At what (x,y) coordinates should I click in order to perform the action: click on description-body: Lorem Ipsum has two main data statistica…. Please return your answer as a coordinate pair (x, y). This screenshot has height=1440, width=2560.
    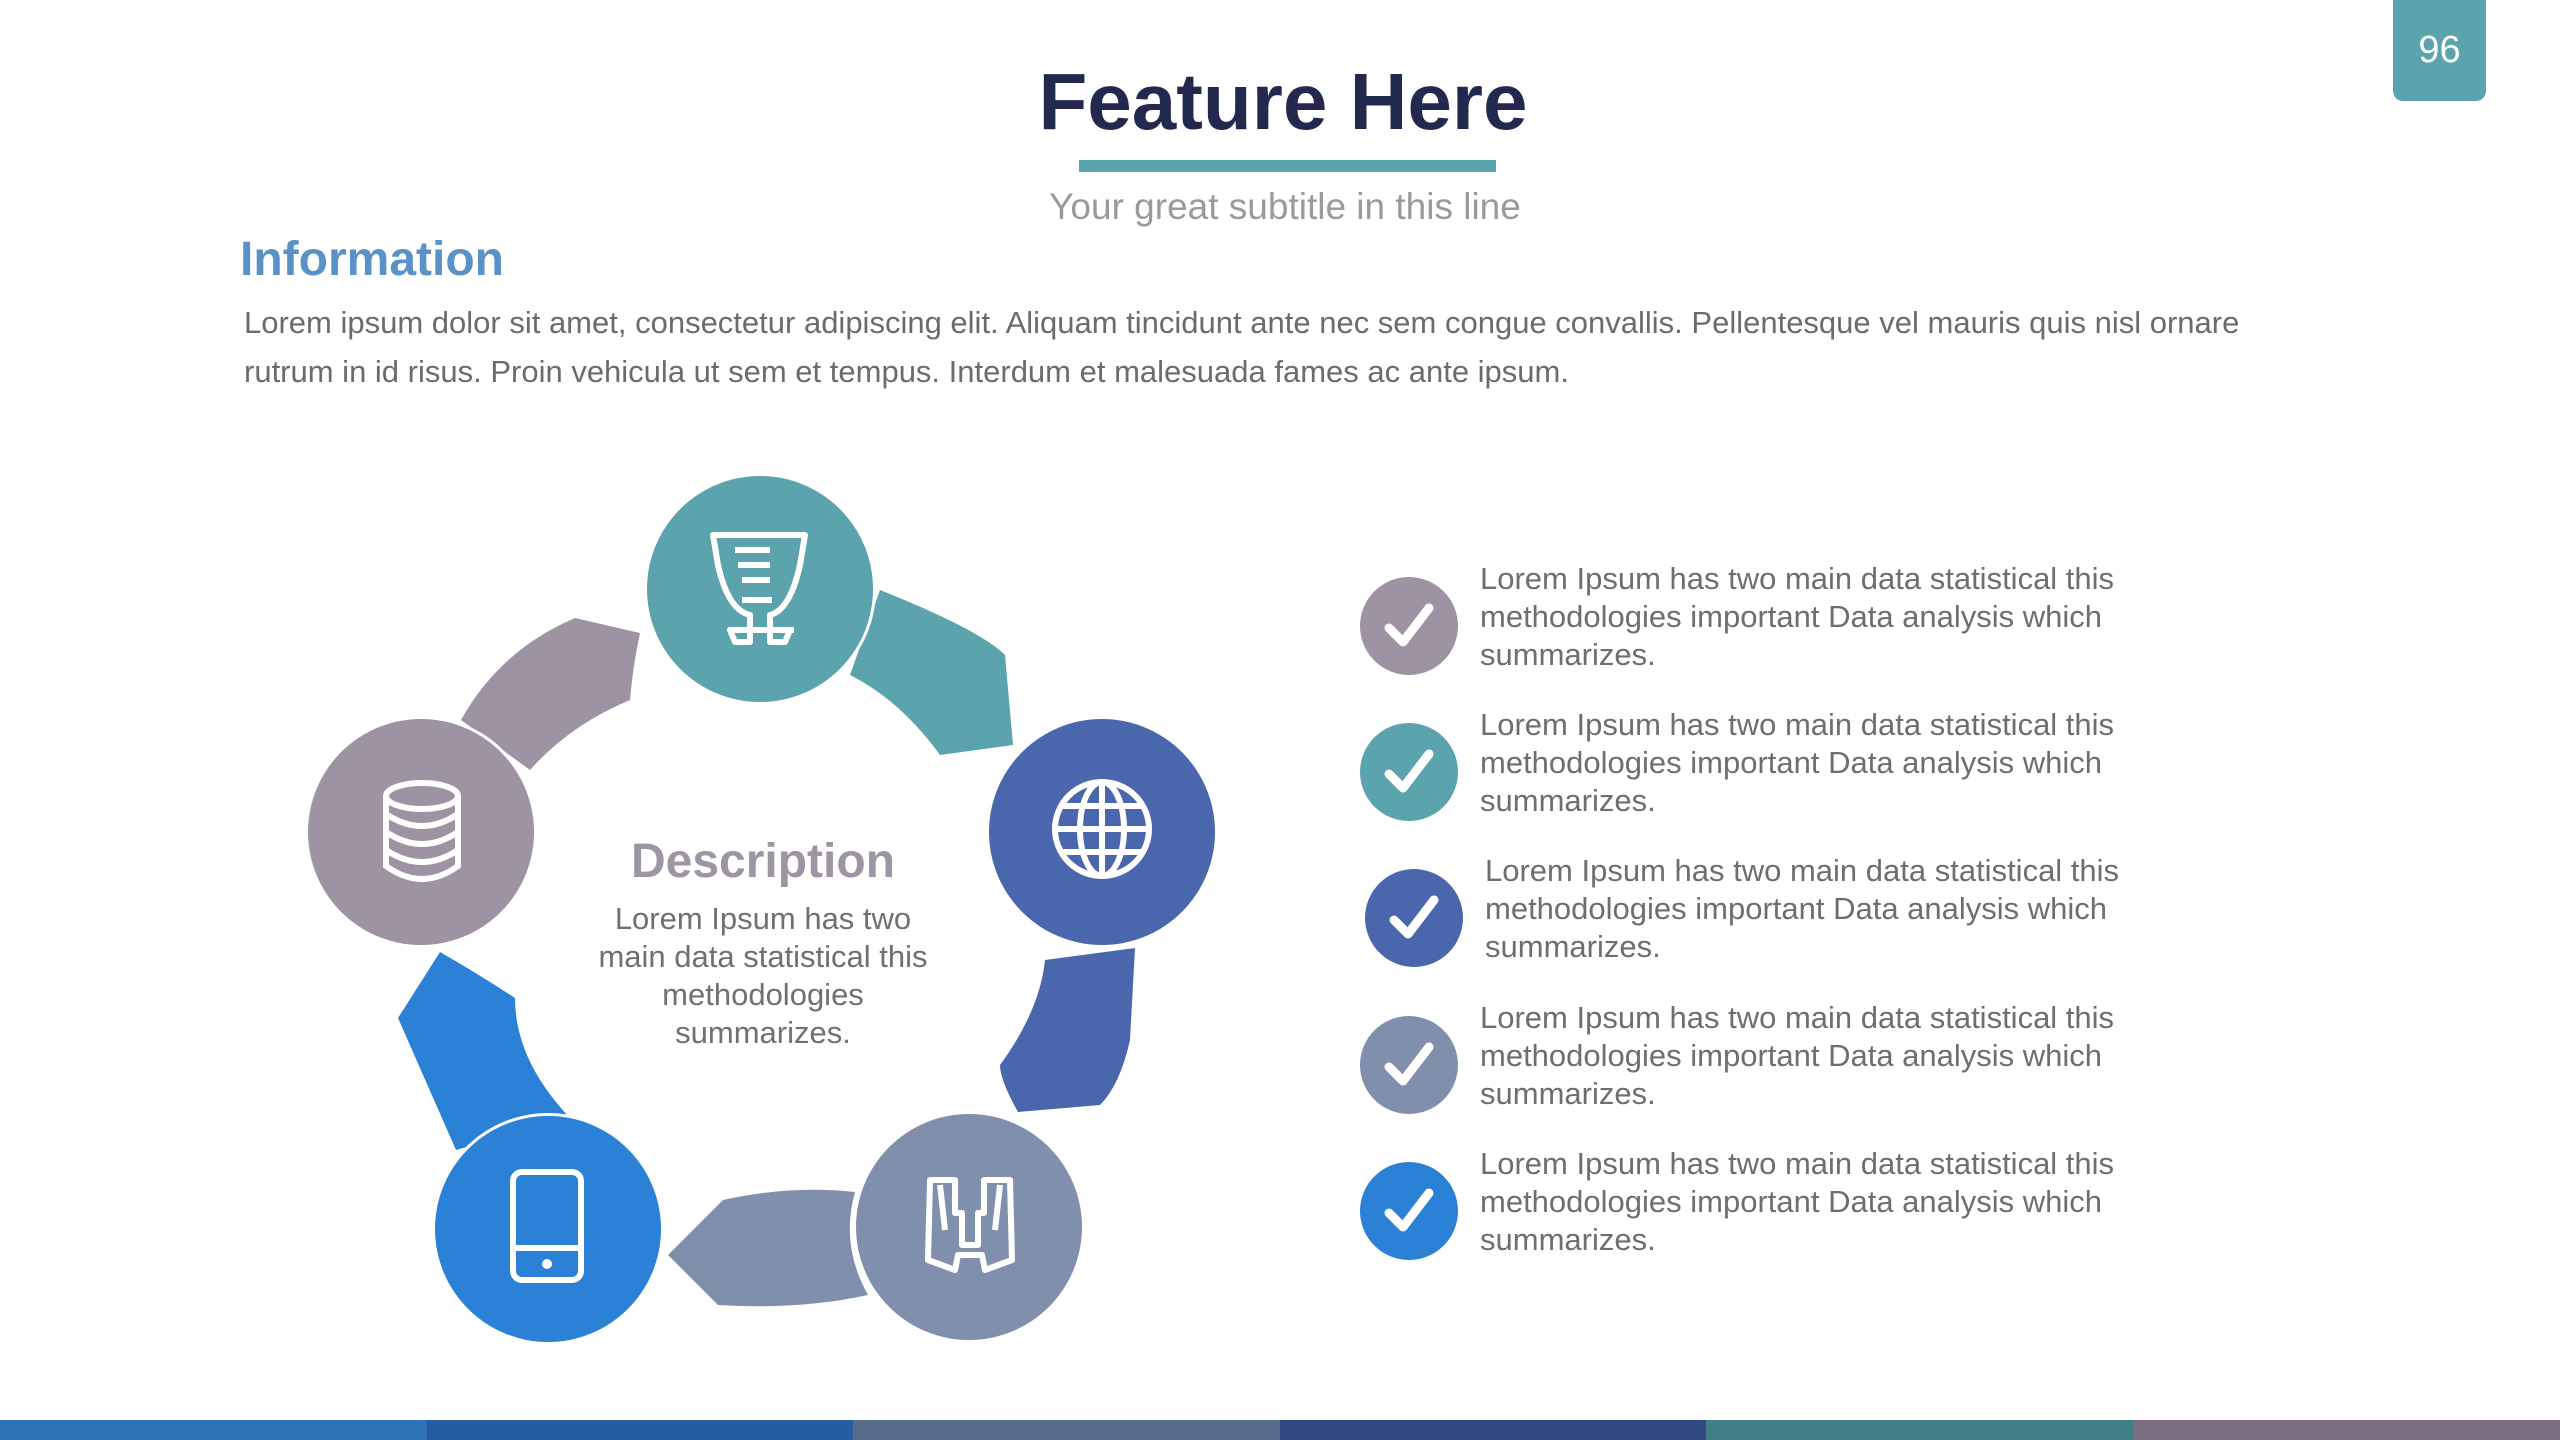
    Looking at the image, I should click on (763, 975).